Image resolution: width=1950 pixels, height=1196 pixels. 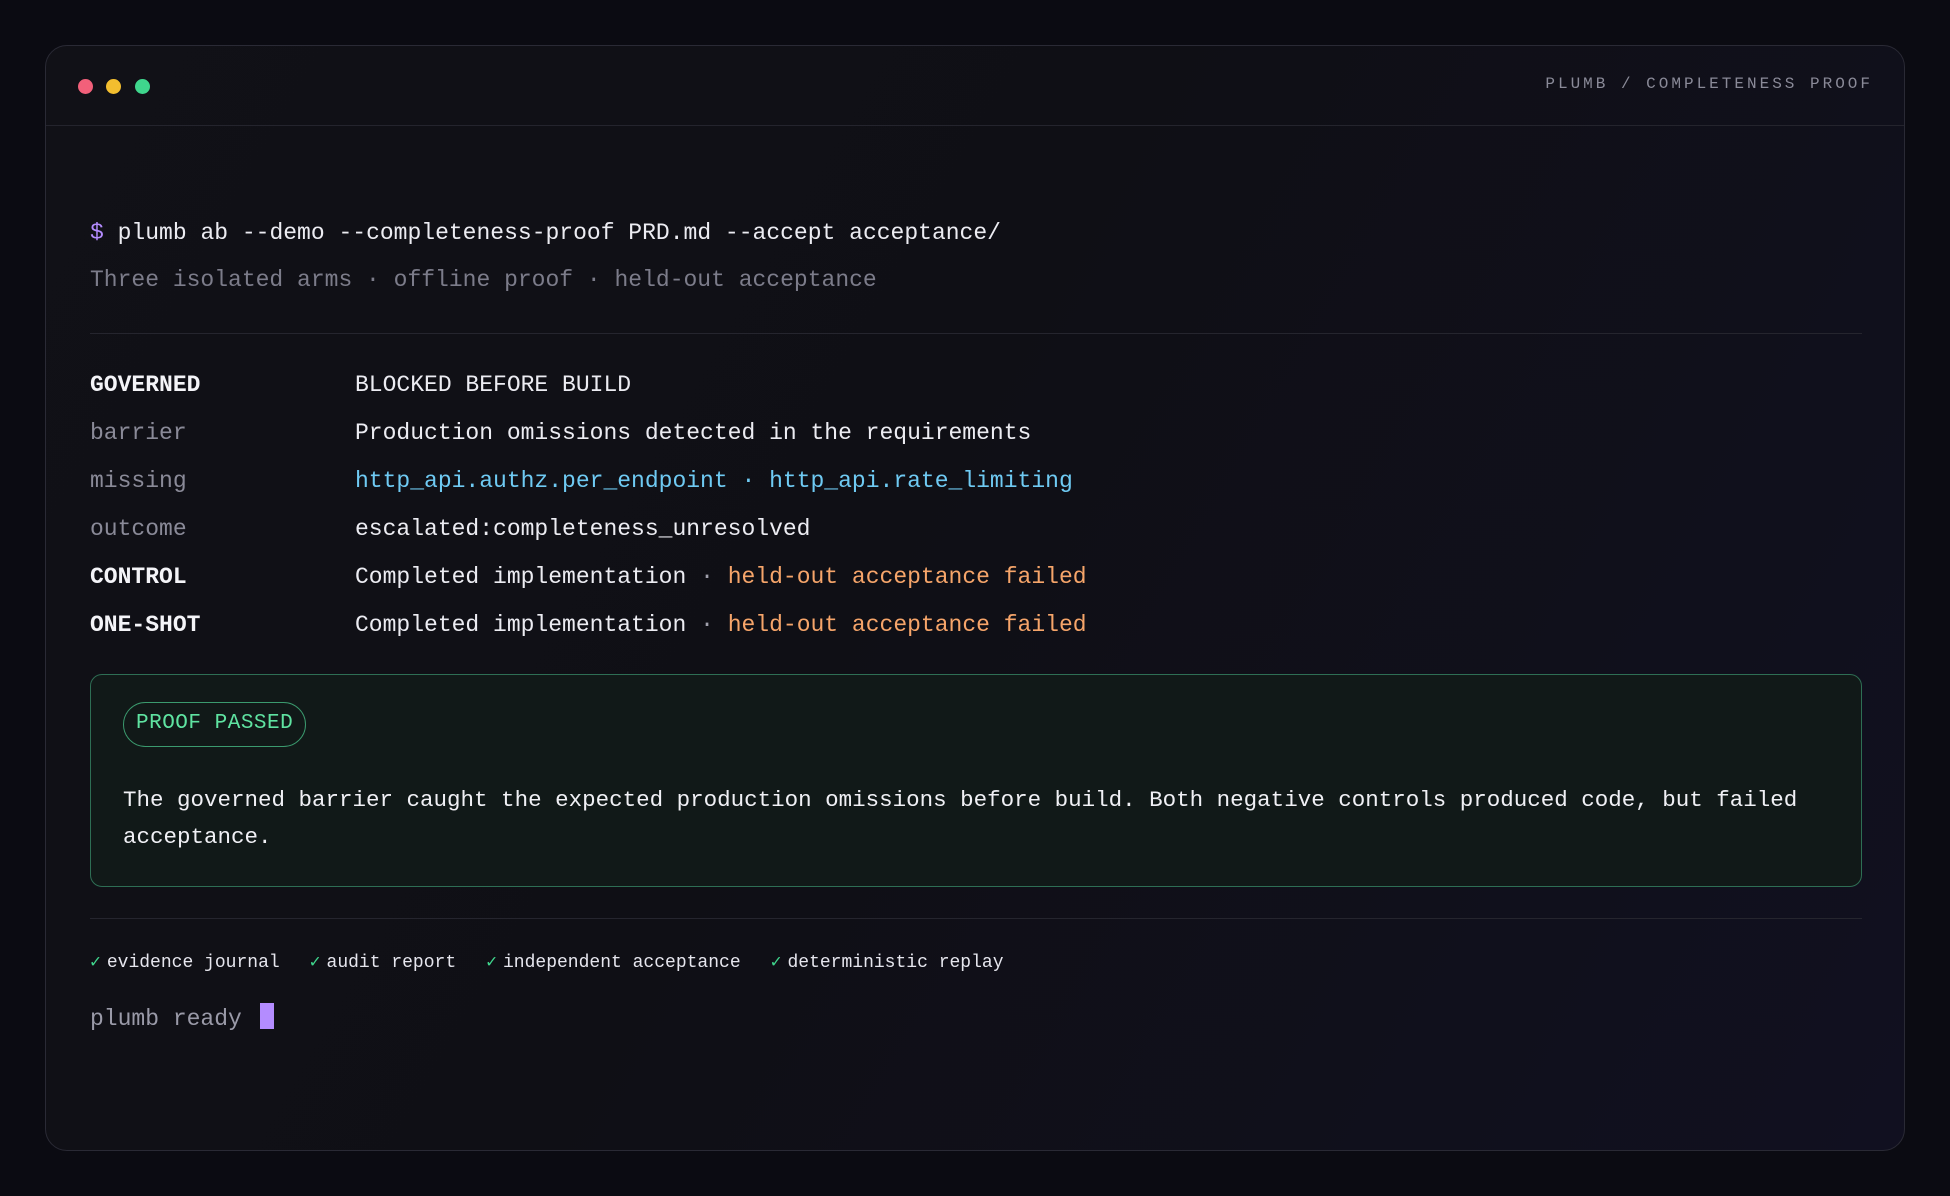 What do you see at coordinates (266, 1016) in the screenshot?
I see `terminal-cursor` at bounding box center [266, 1016].